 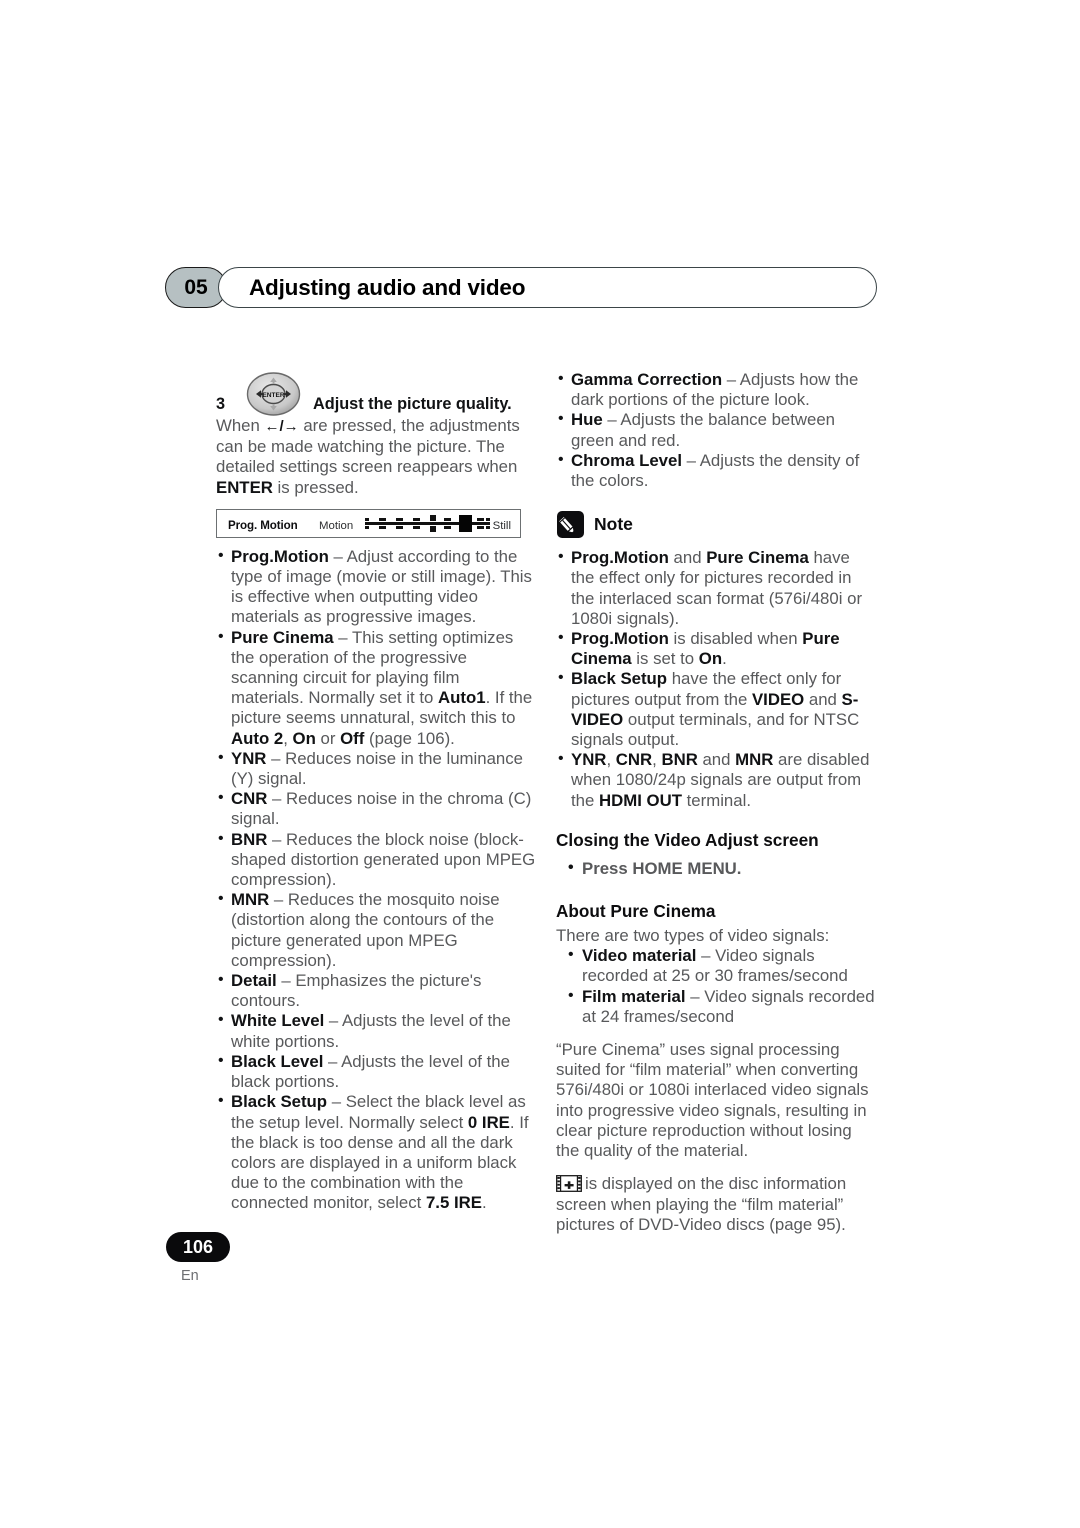 What do you see at coordinates (665, 659) in the screenshot?
I see `note-text: is set to` at bounding box center [665, 659].